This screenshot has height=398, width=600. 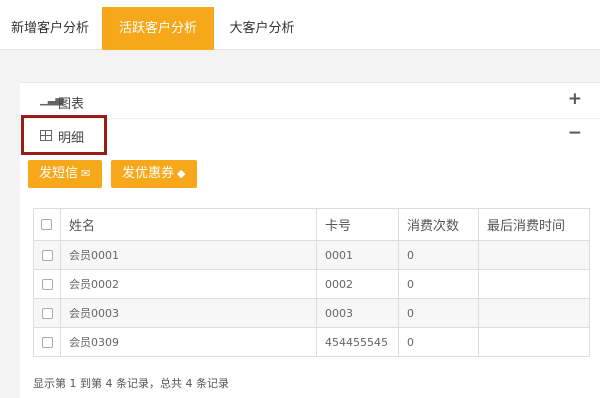 I want to click on cell-card-number: 0002, so click(x=357, y=284).